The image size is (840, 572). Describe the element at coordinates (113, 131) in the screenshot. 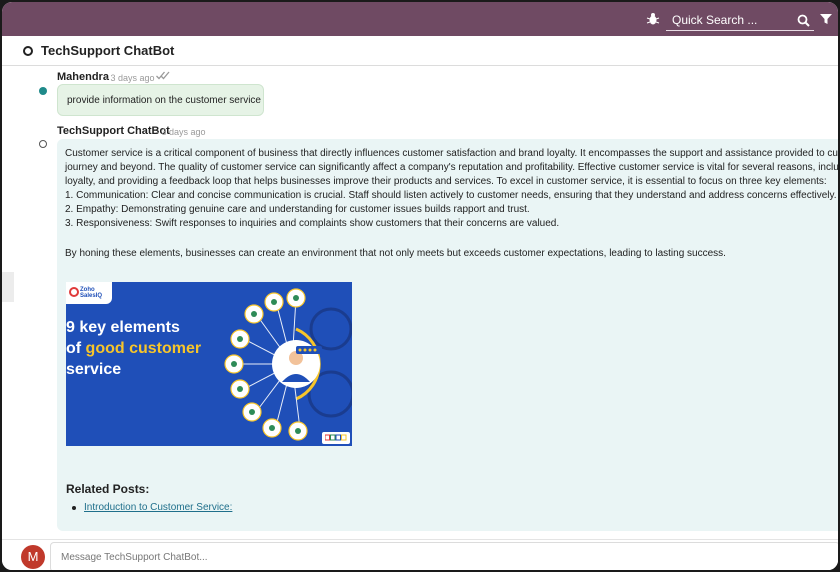

I see `message-author: TechSupport ChatBot` at that location.